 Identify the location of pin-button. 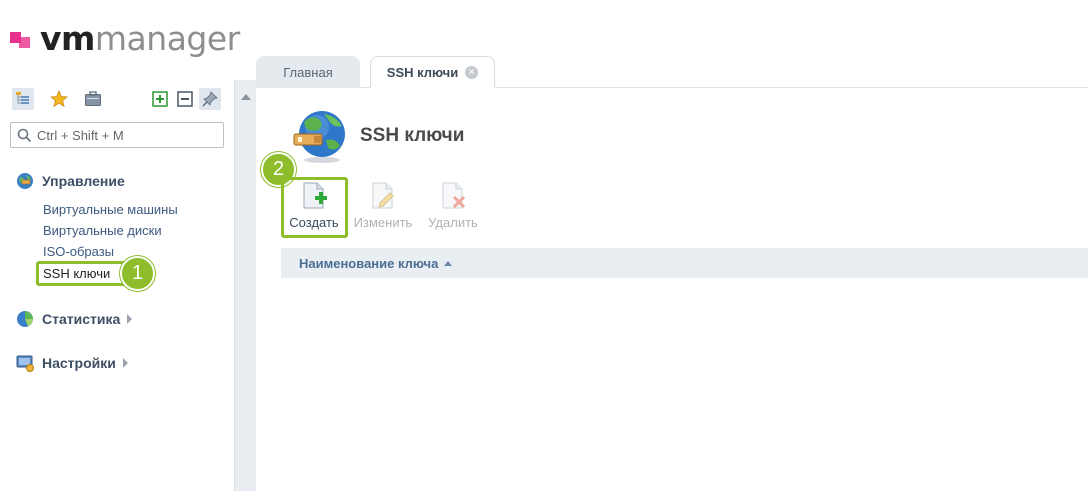
(210, 99).